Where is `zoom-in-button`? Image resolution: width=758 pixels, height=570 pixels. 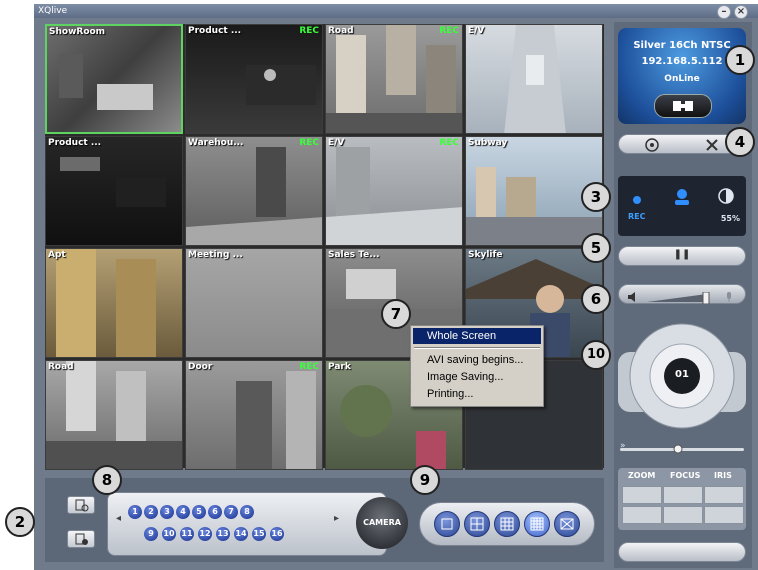
zoom-in-button is located at coordinates (642, 495).